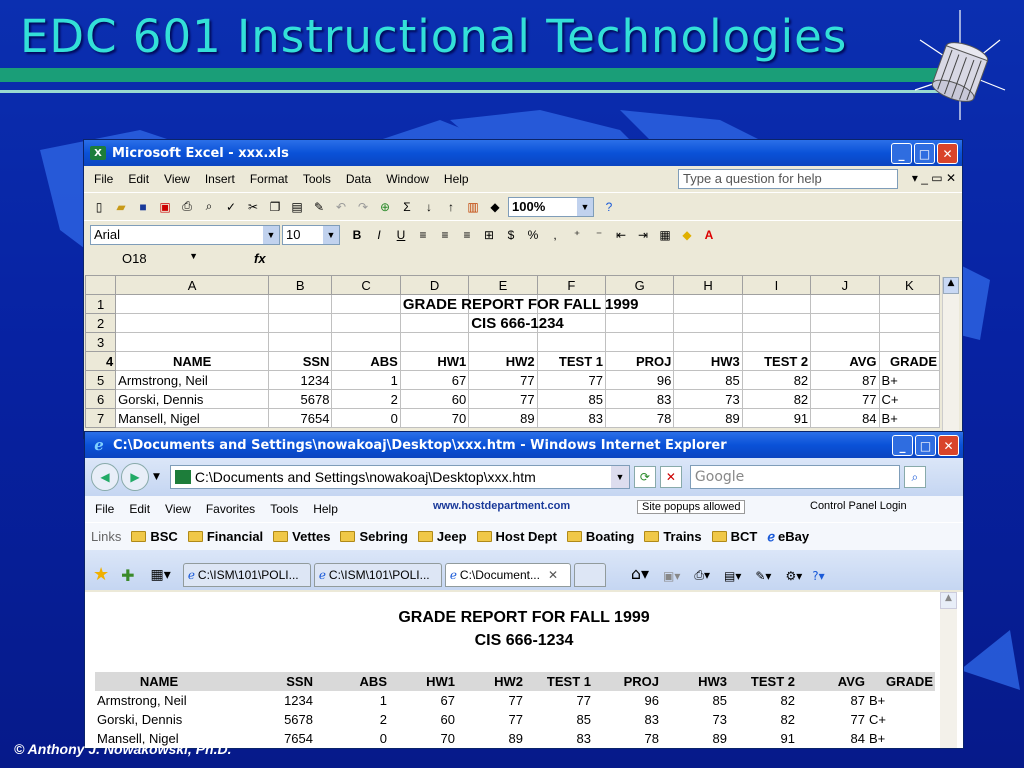 The height and width of the screenshot is (768, 1024). I want to click on cell: TEST 1, so click(571, 361).